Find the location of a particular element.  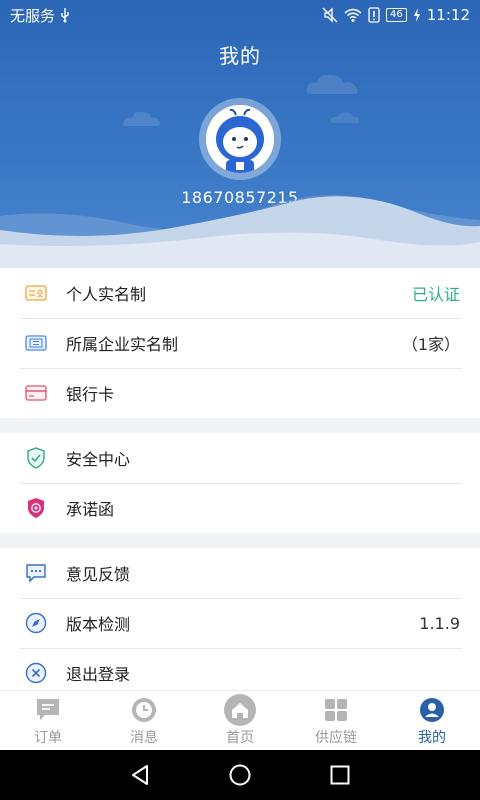

status-bar: 无服务 46 11:12 is located at coordinates (240, 15).